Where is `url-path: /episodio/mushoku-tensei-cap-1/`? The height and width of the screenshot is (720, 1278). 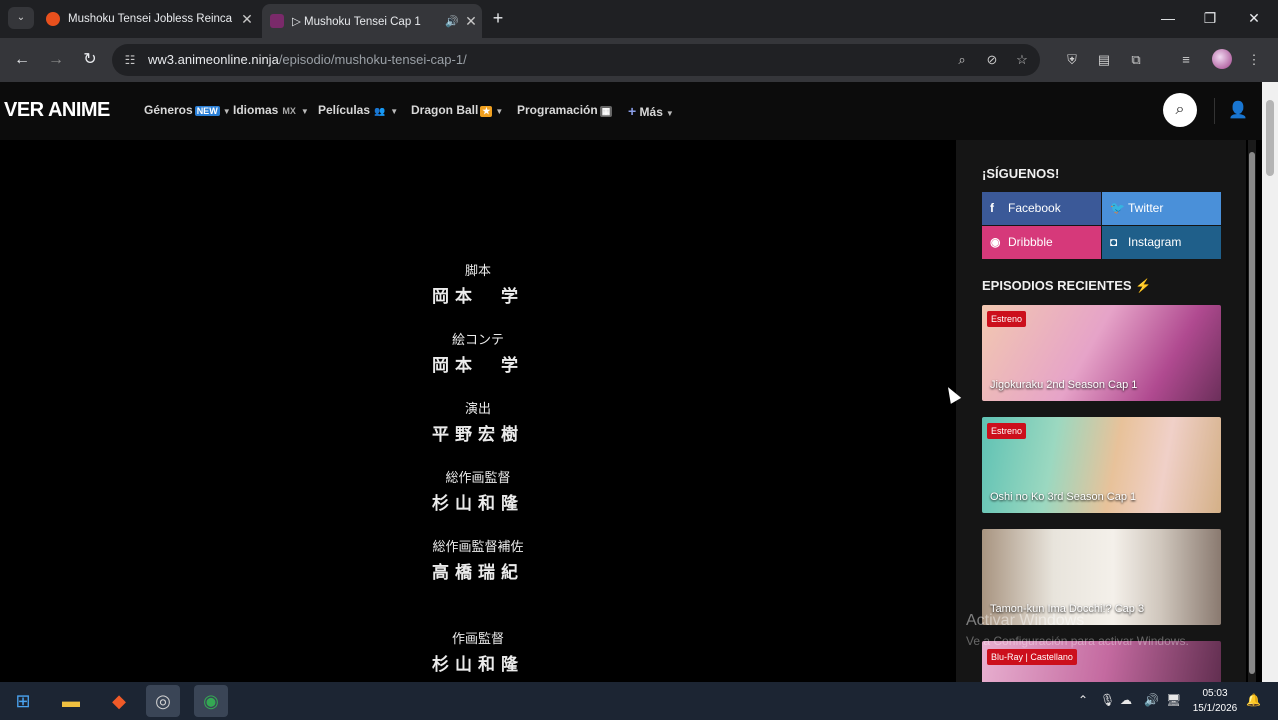 url-path: /episodio/mushoku-tensei-cap-1/ is located at coordinates (372, 59).